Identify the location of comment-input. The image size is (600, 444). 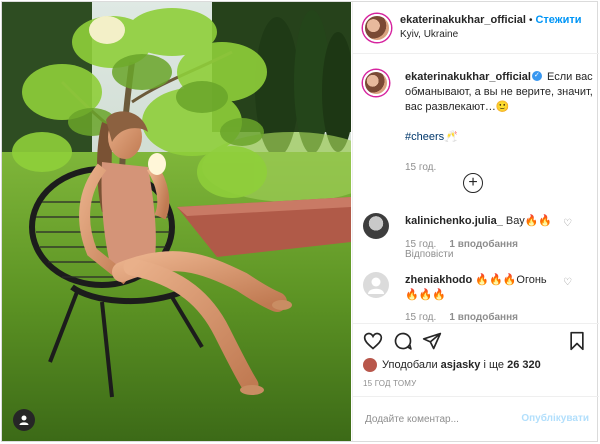
(440, 419).